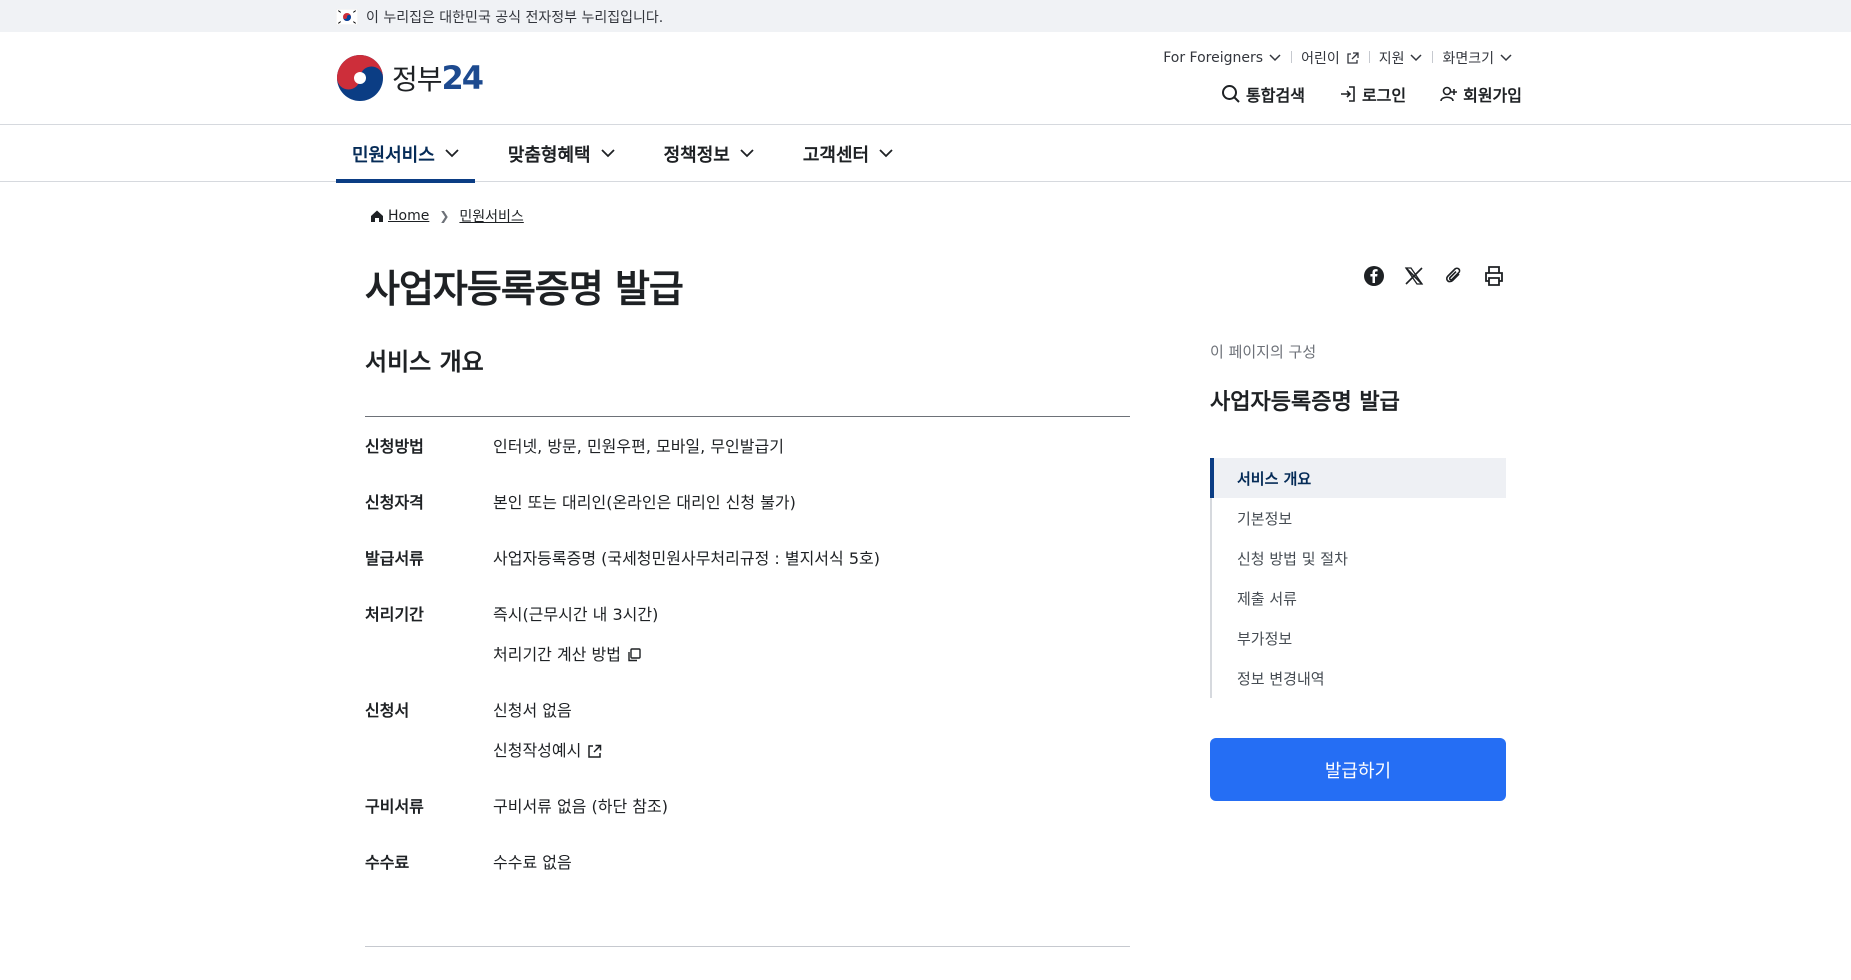 This screenshot has width=1851, height=980. What do you see at coordinates (393, 155) in the screenshot?
I see `gnb-label: 민원서비스` at bounding box center [393, 155].